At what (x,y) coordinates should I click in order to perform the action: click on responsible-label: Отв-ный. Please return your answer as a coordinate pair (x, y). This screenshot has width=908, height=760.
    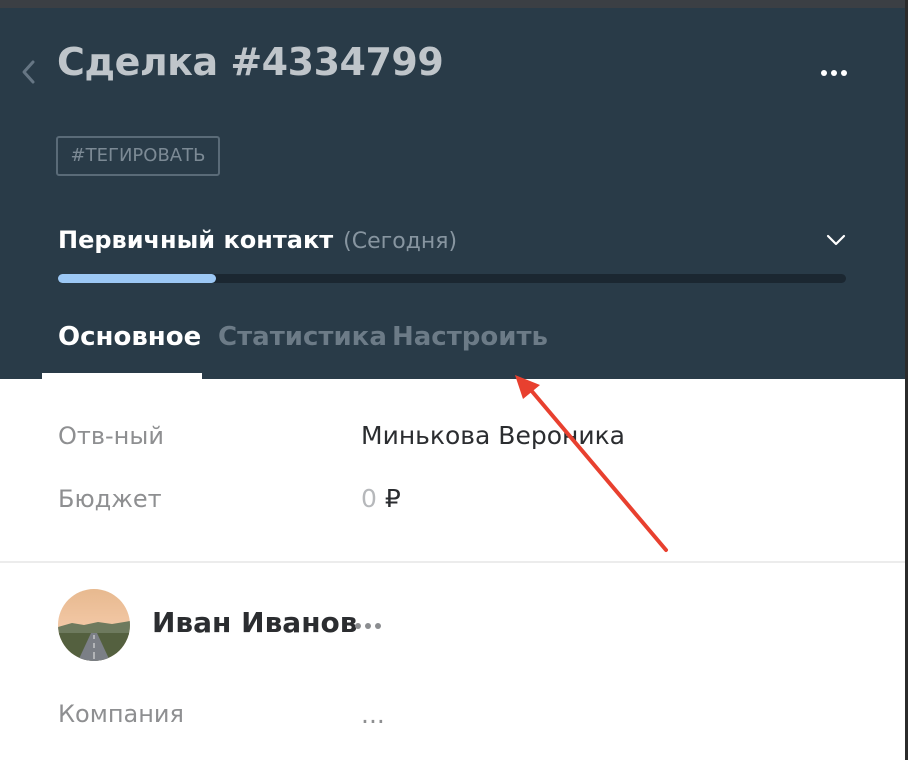
    Looking at the image, I should click on (111, 436).